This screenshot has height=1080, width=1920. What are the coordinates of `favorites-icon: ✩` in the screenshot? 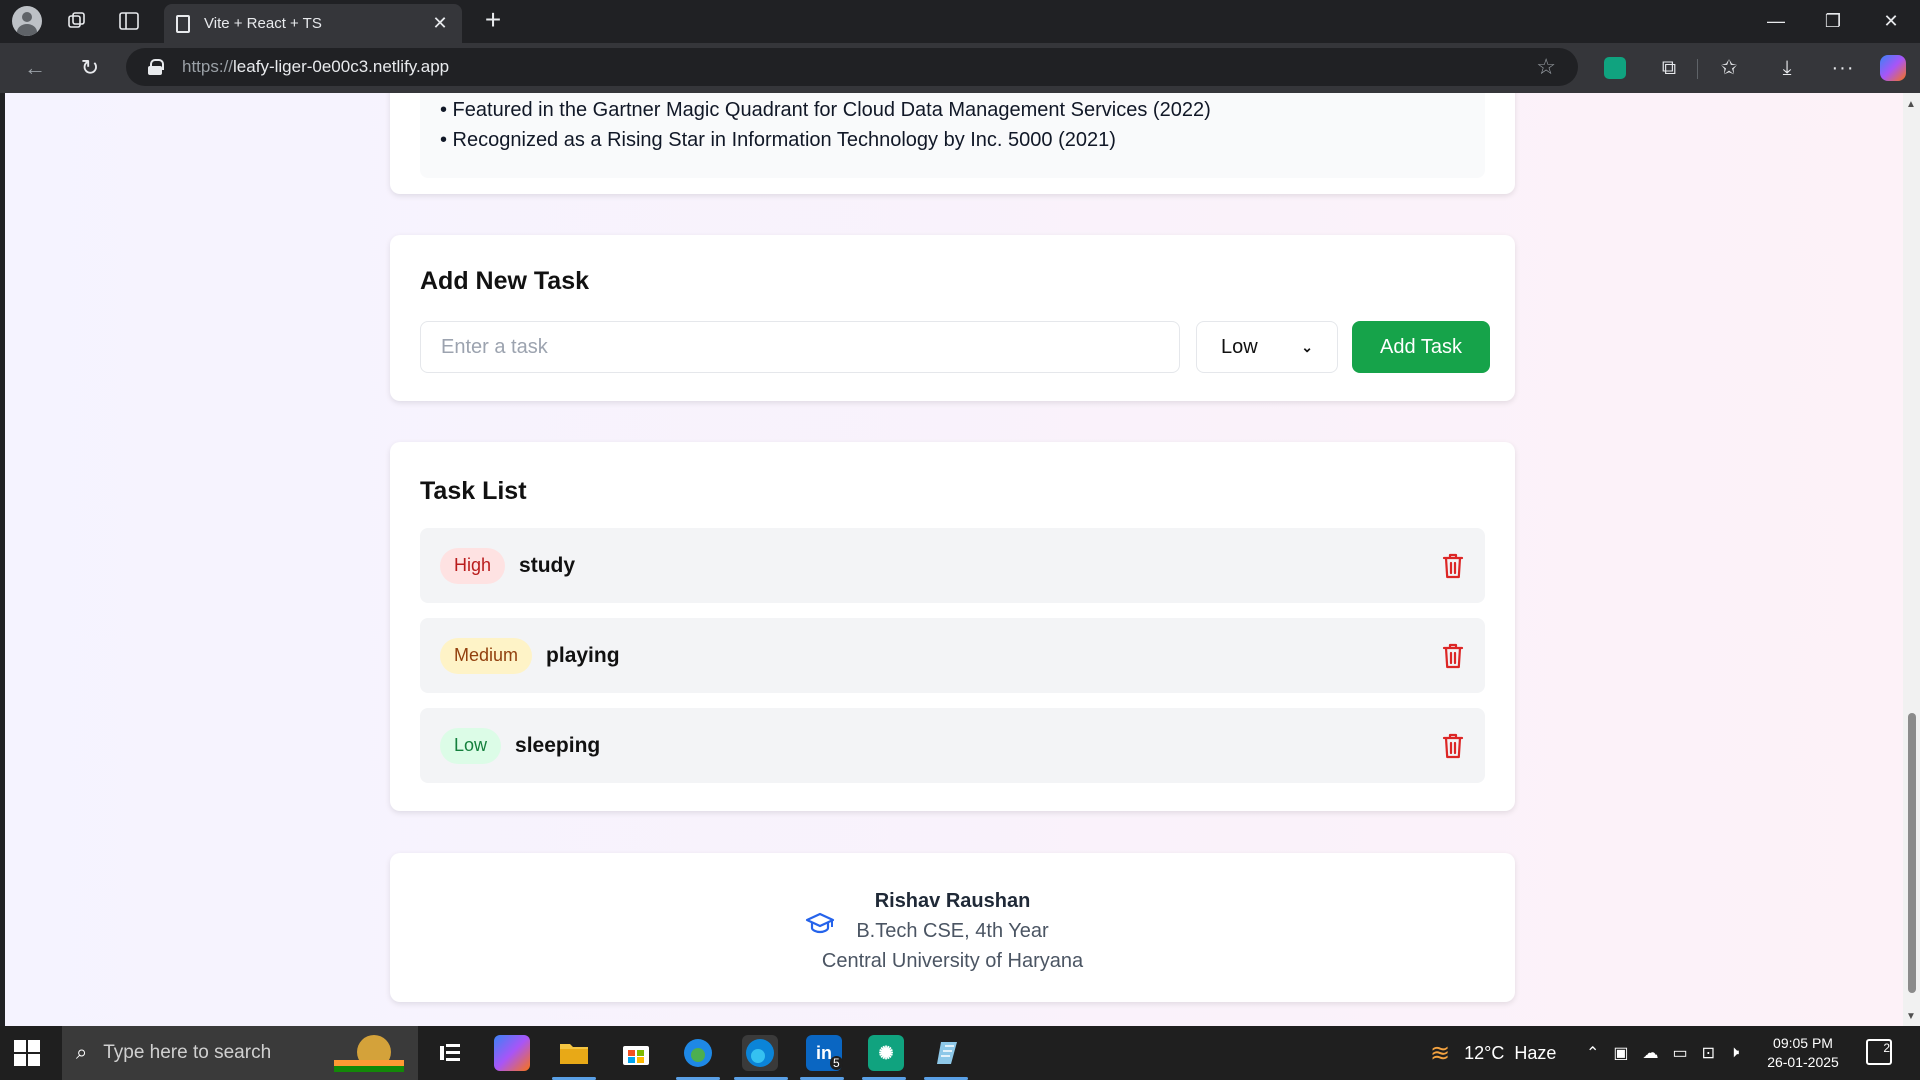 It's located at (1729, 68).